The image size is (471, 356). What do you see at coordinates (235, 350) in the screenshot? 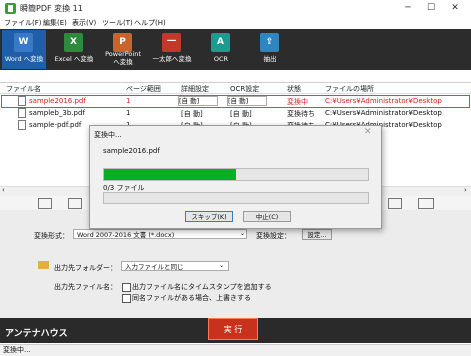
I see `status-bar` at bounding box center [235, 350].